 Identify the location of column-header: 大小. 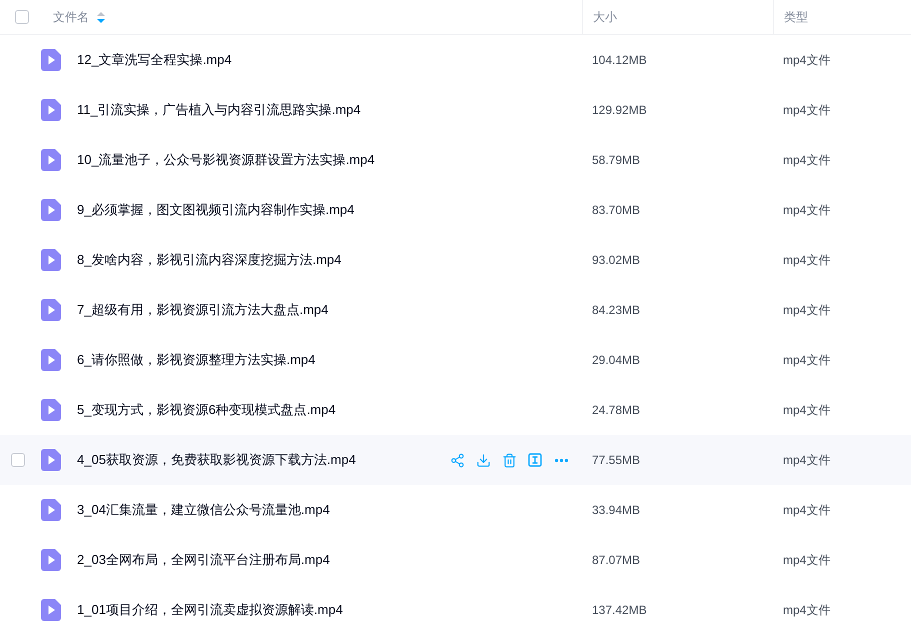
(605, 17).